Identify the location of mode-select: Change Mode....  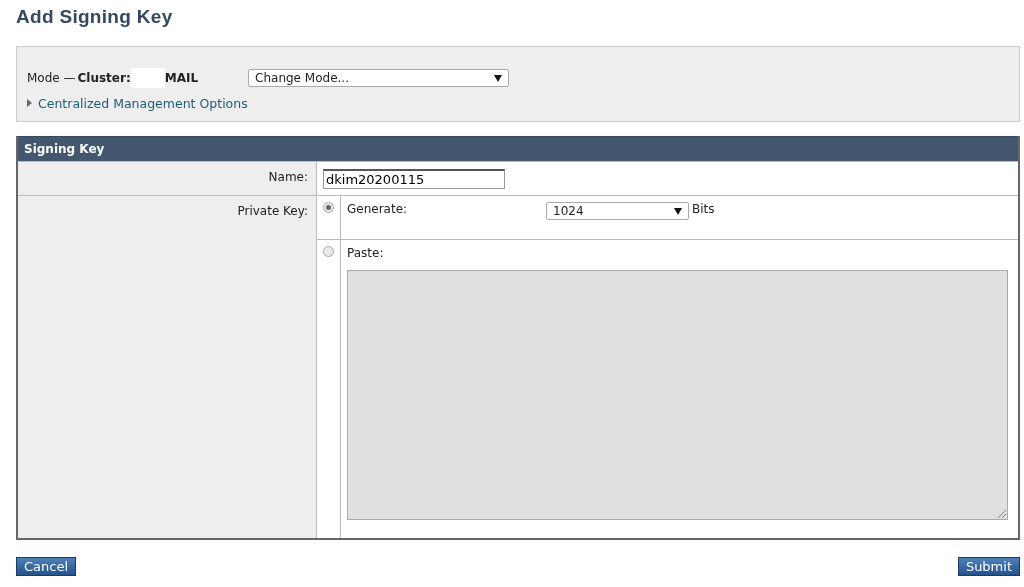
(379, 78).